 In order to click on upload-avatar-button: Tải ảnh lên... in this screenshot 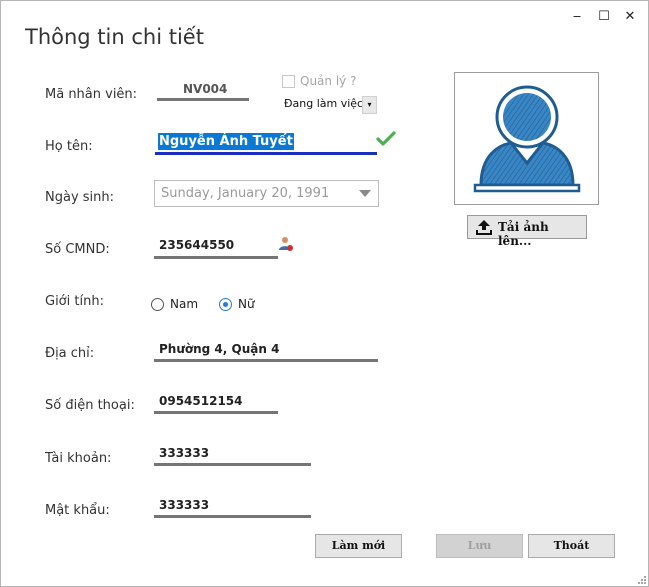, I will do `click(527, 231)`.